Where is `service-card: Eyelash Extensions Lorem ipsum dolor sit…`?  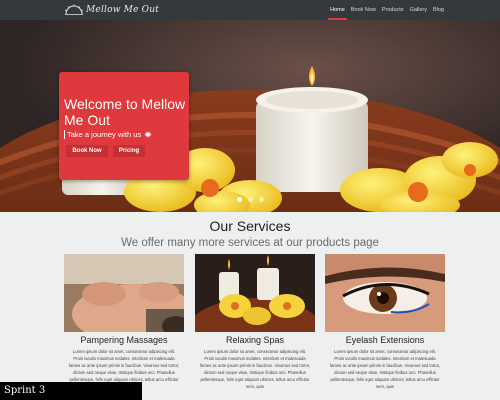
service-card: Eyelash Extensions Lorem ipsum dolor sit… is located at coordinates (385, 322).